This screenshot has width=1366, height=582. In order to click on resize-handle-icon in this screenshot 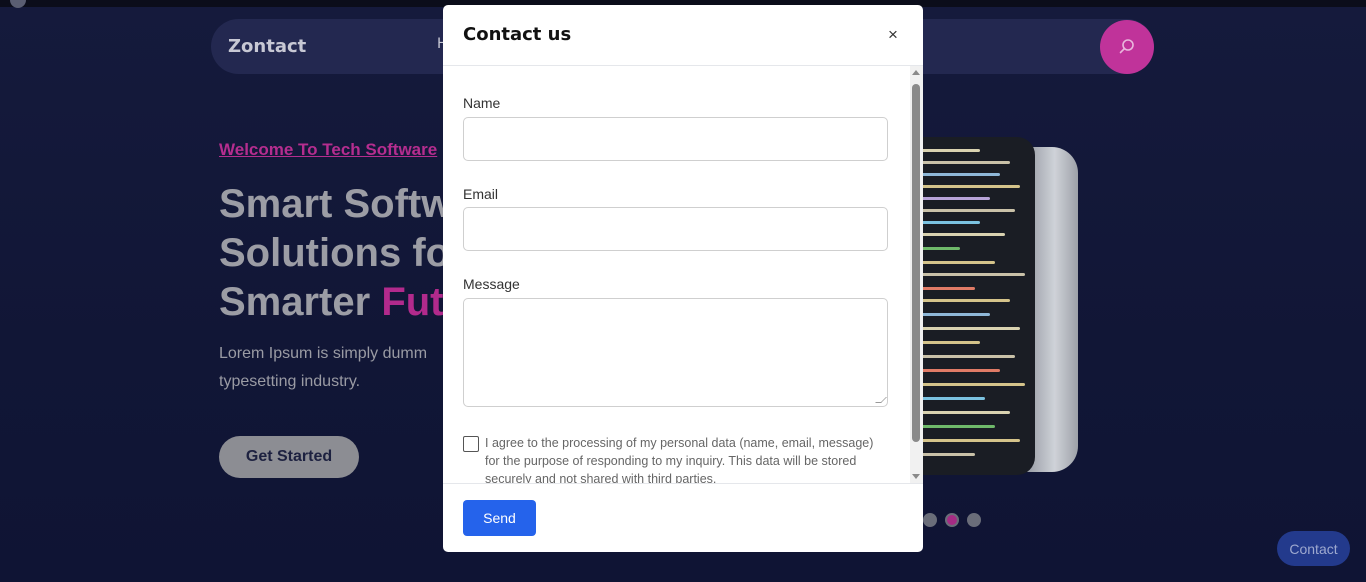, I will do `click(881, 400)`.